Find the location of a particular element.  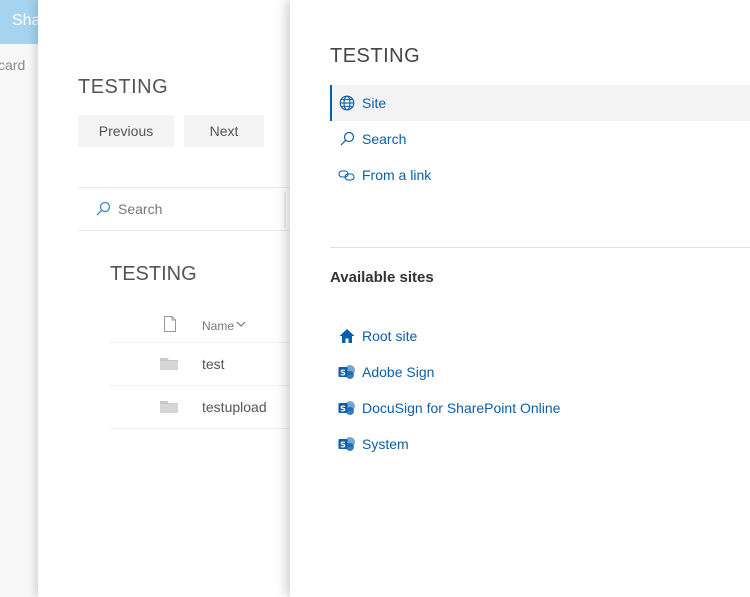

link-icon is located at coordinates (347, 175).